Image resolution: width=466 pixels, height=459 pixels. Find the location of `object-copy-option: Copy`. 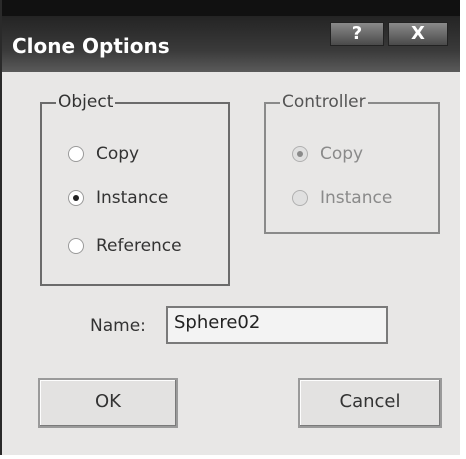

object-copy-option: Copy is located at coordinates (103, 154).